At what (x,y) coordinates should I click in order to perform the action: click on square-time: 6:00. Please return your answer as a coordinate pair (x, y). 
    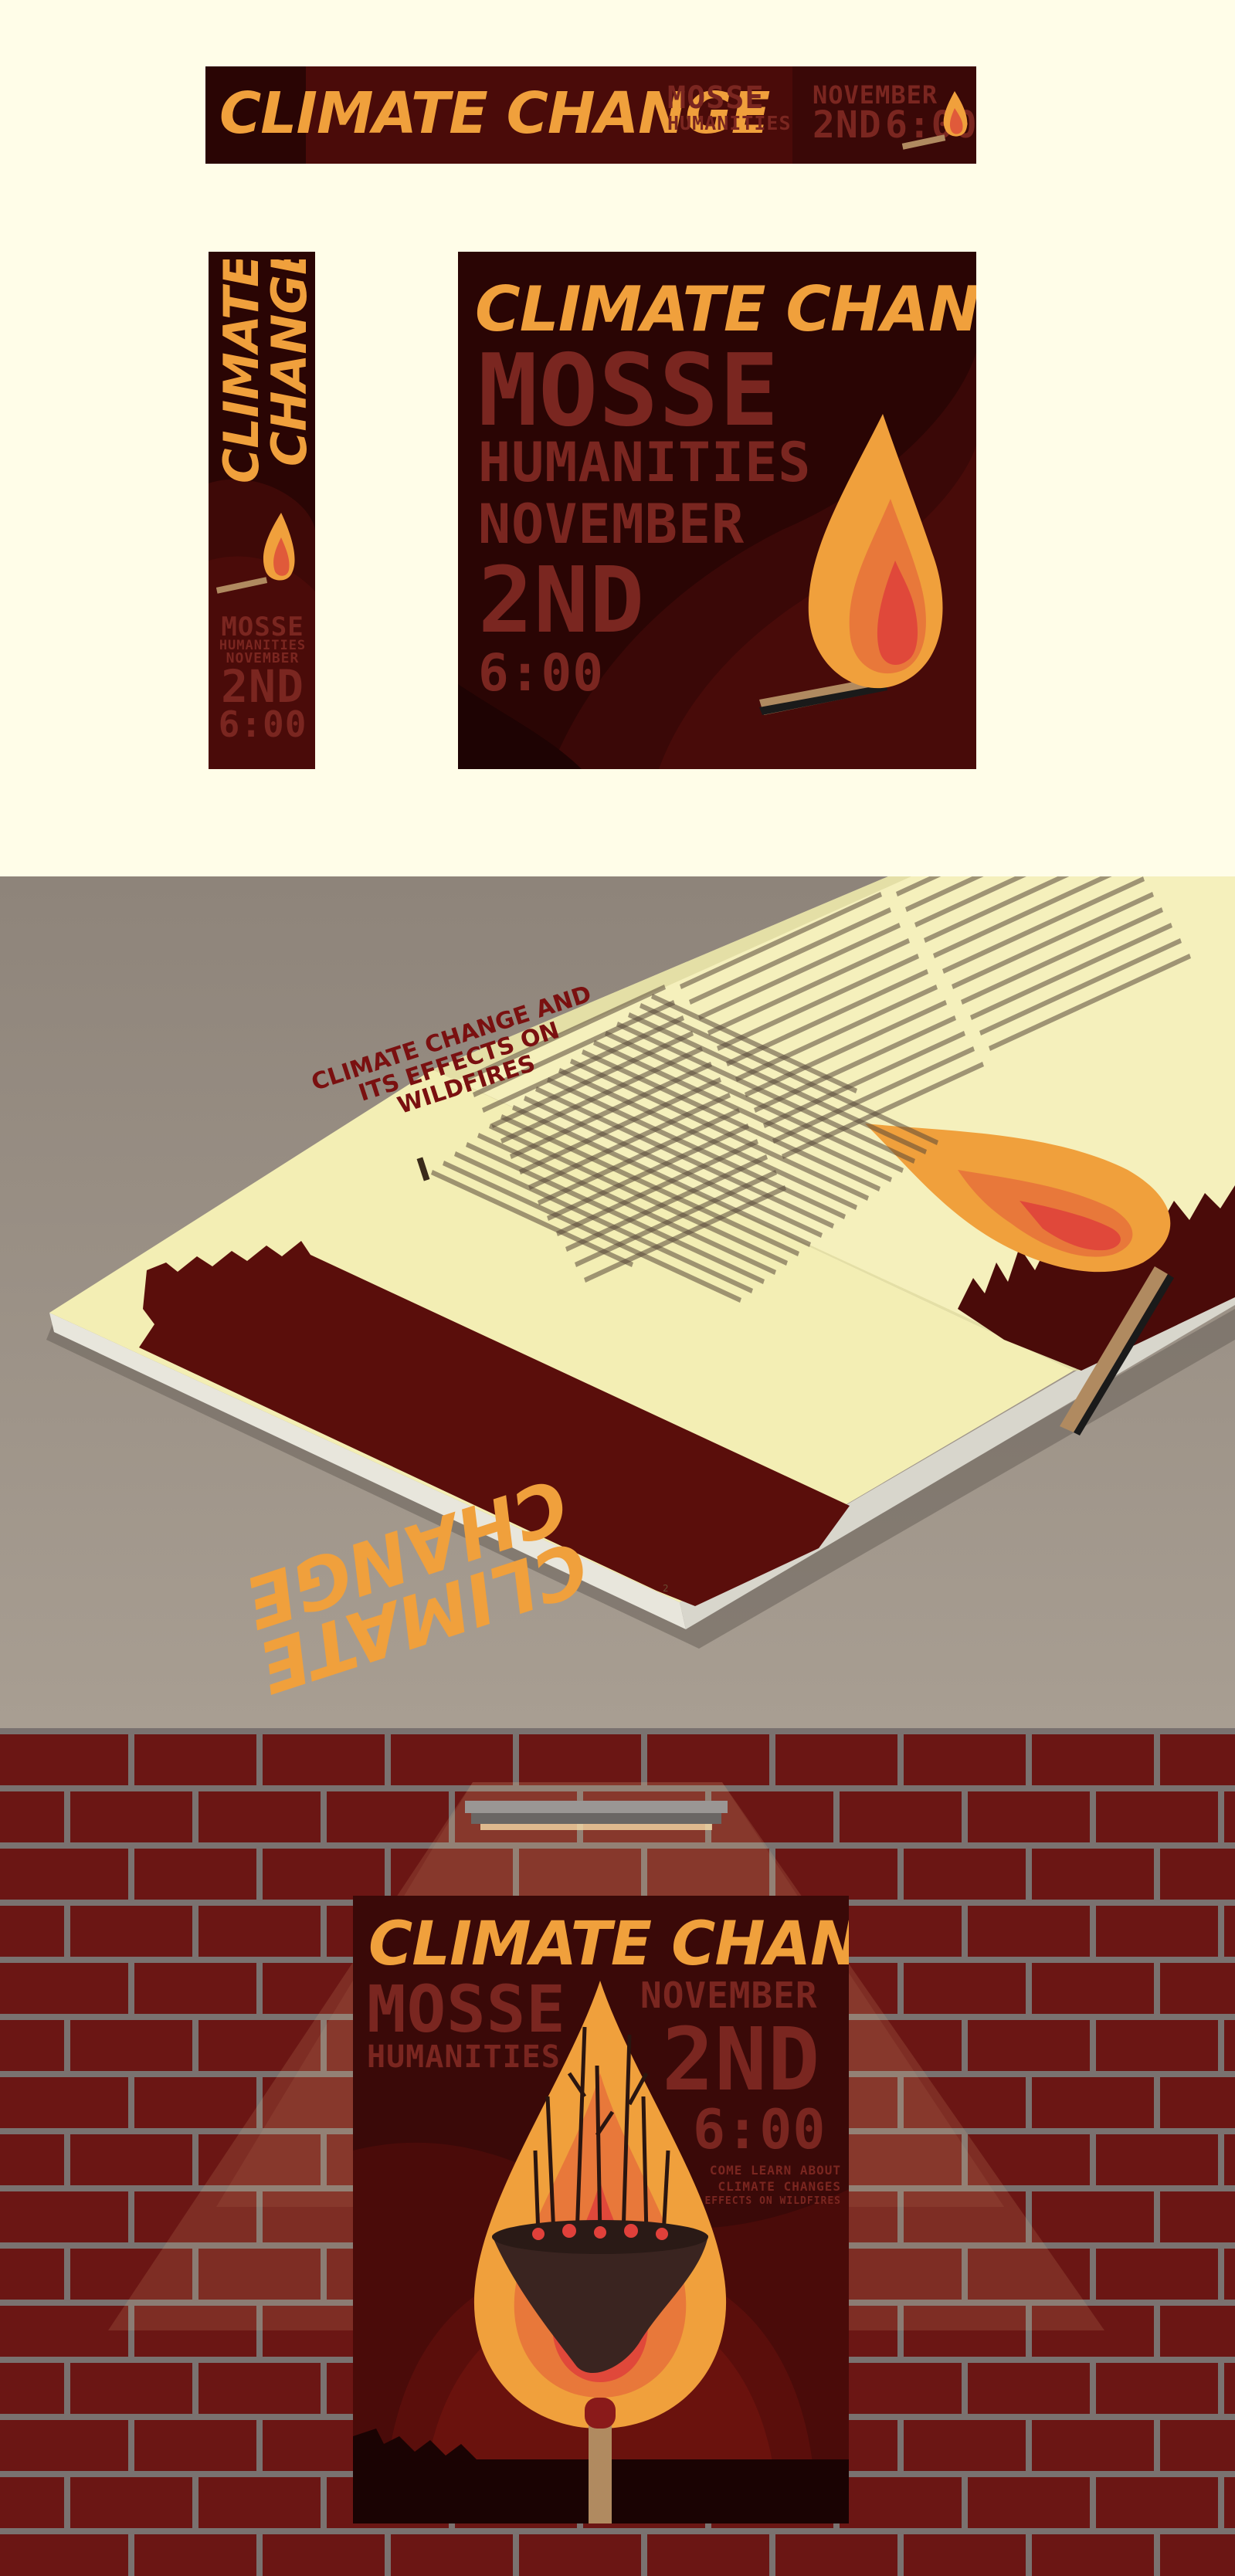
    Looking at the image, I should click on (541, 673).